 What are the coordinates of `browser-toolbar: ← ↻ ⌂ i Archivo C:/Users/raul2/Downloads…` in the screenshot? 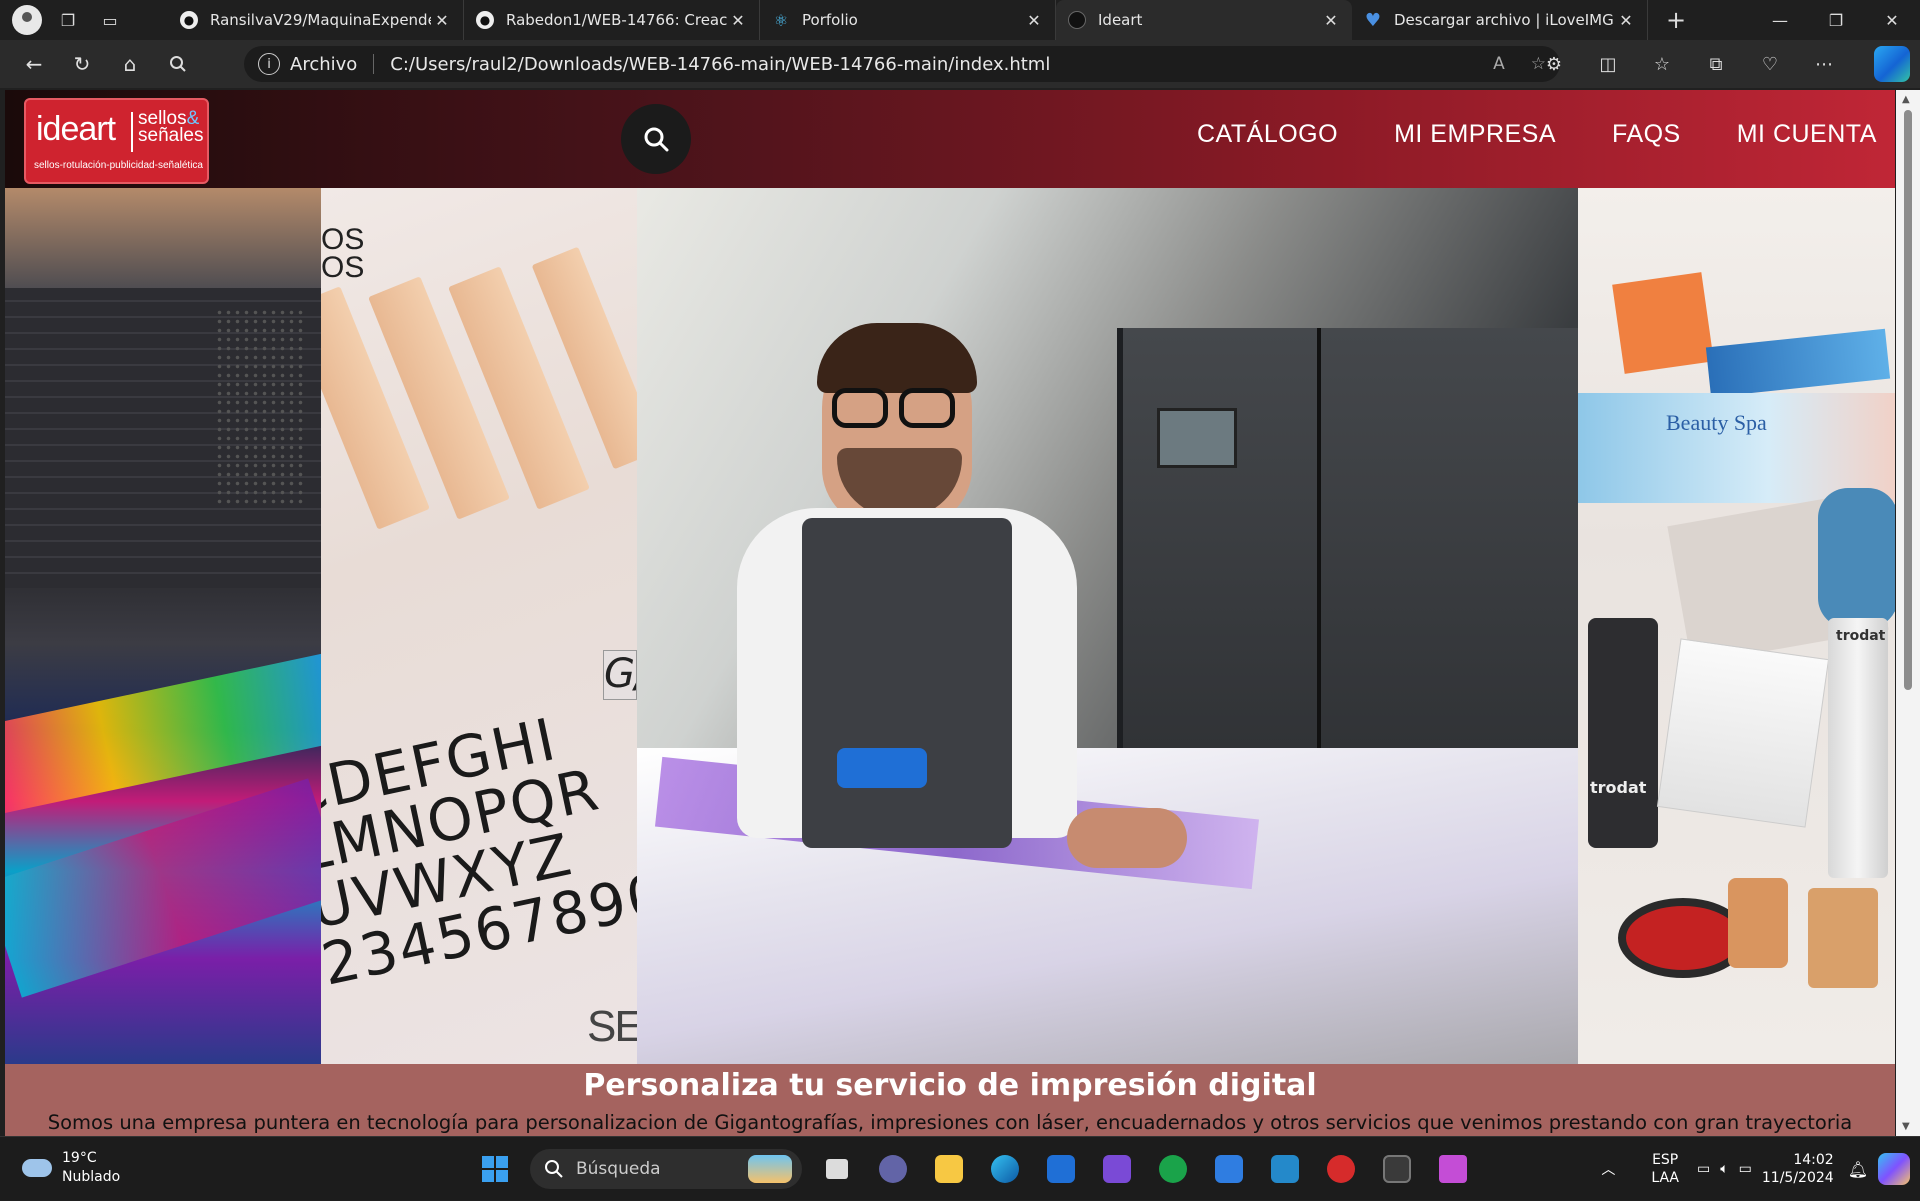 It's located at (960, 64).